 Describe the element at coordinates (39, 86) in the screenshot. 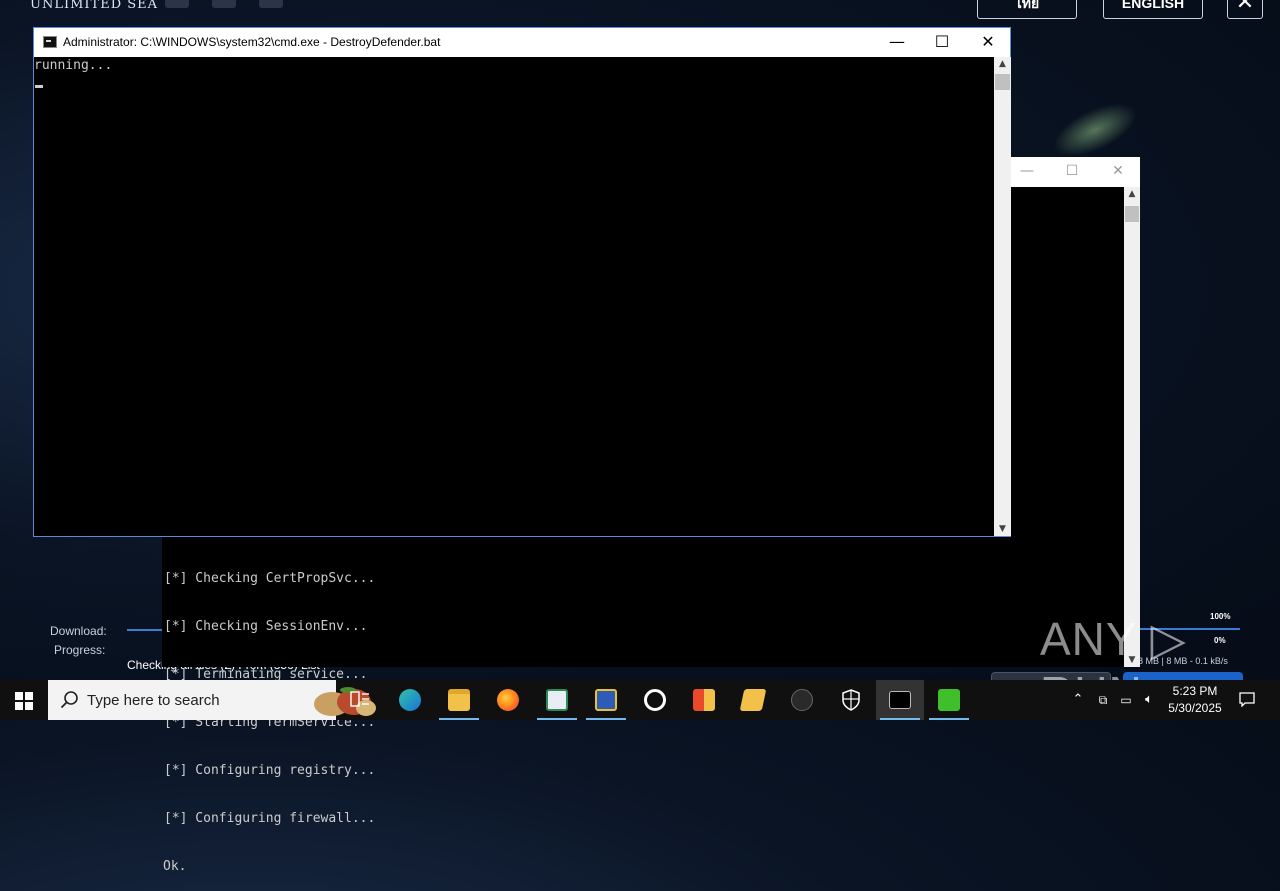

I see `text-cursor` at that location.